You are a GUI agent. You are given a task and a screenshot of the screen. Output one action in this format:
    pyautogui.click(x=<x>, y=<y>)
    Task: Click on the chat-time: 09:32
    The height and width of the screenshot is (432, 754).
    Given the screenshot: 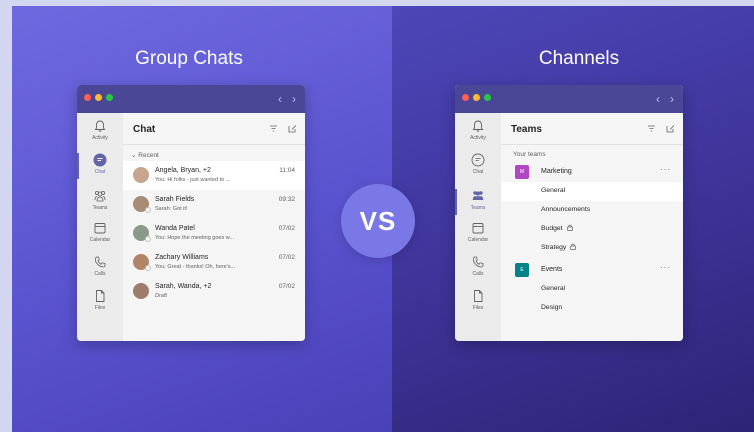 What is the action you would take?
    pyautogui.click(x=286, y=199)
    